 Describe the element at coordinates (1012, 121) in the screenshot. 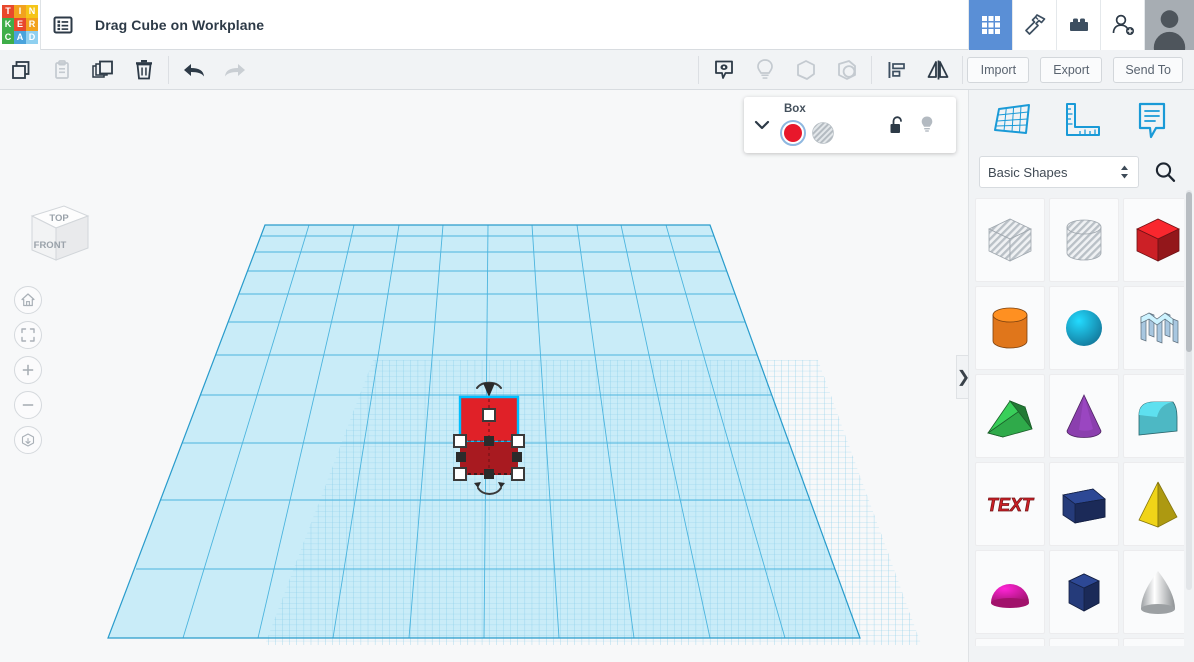

I see `workplane-tool-icon` at that location.